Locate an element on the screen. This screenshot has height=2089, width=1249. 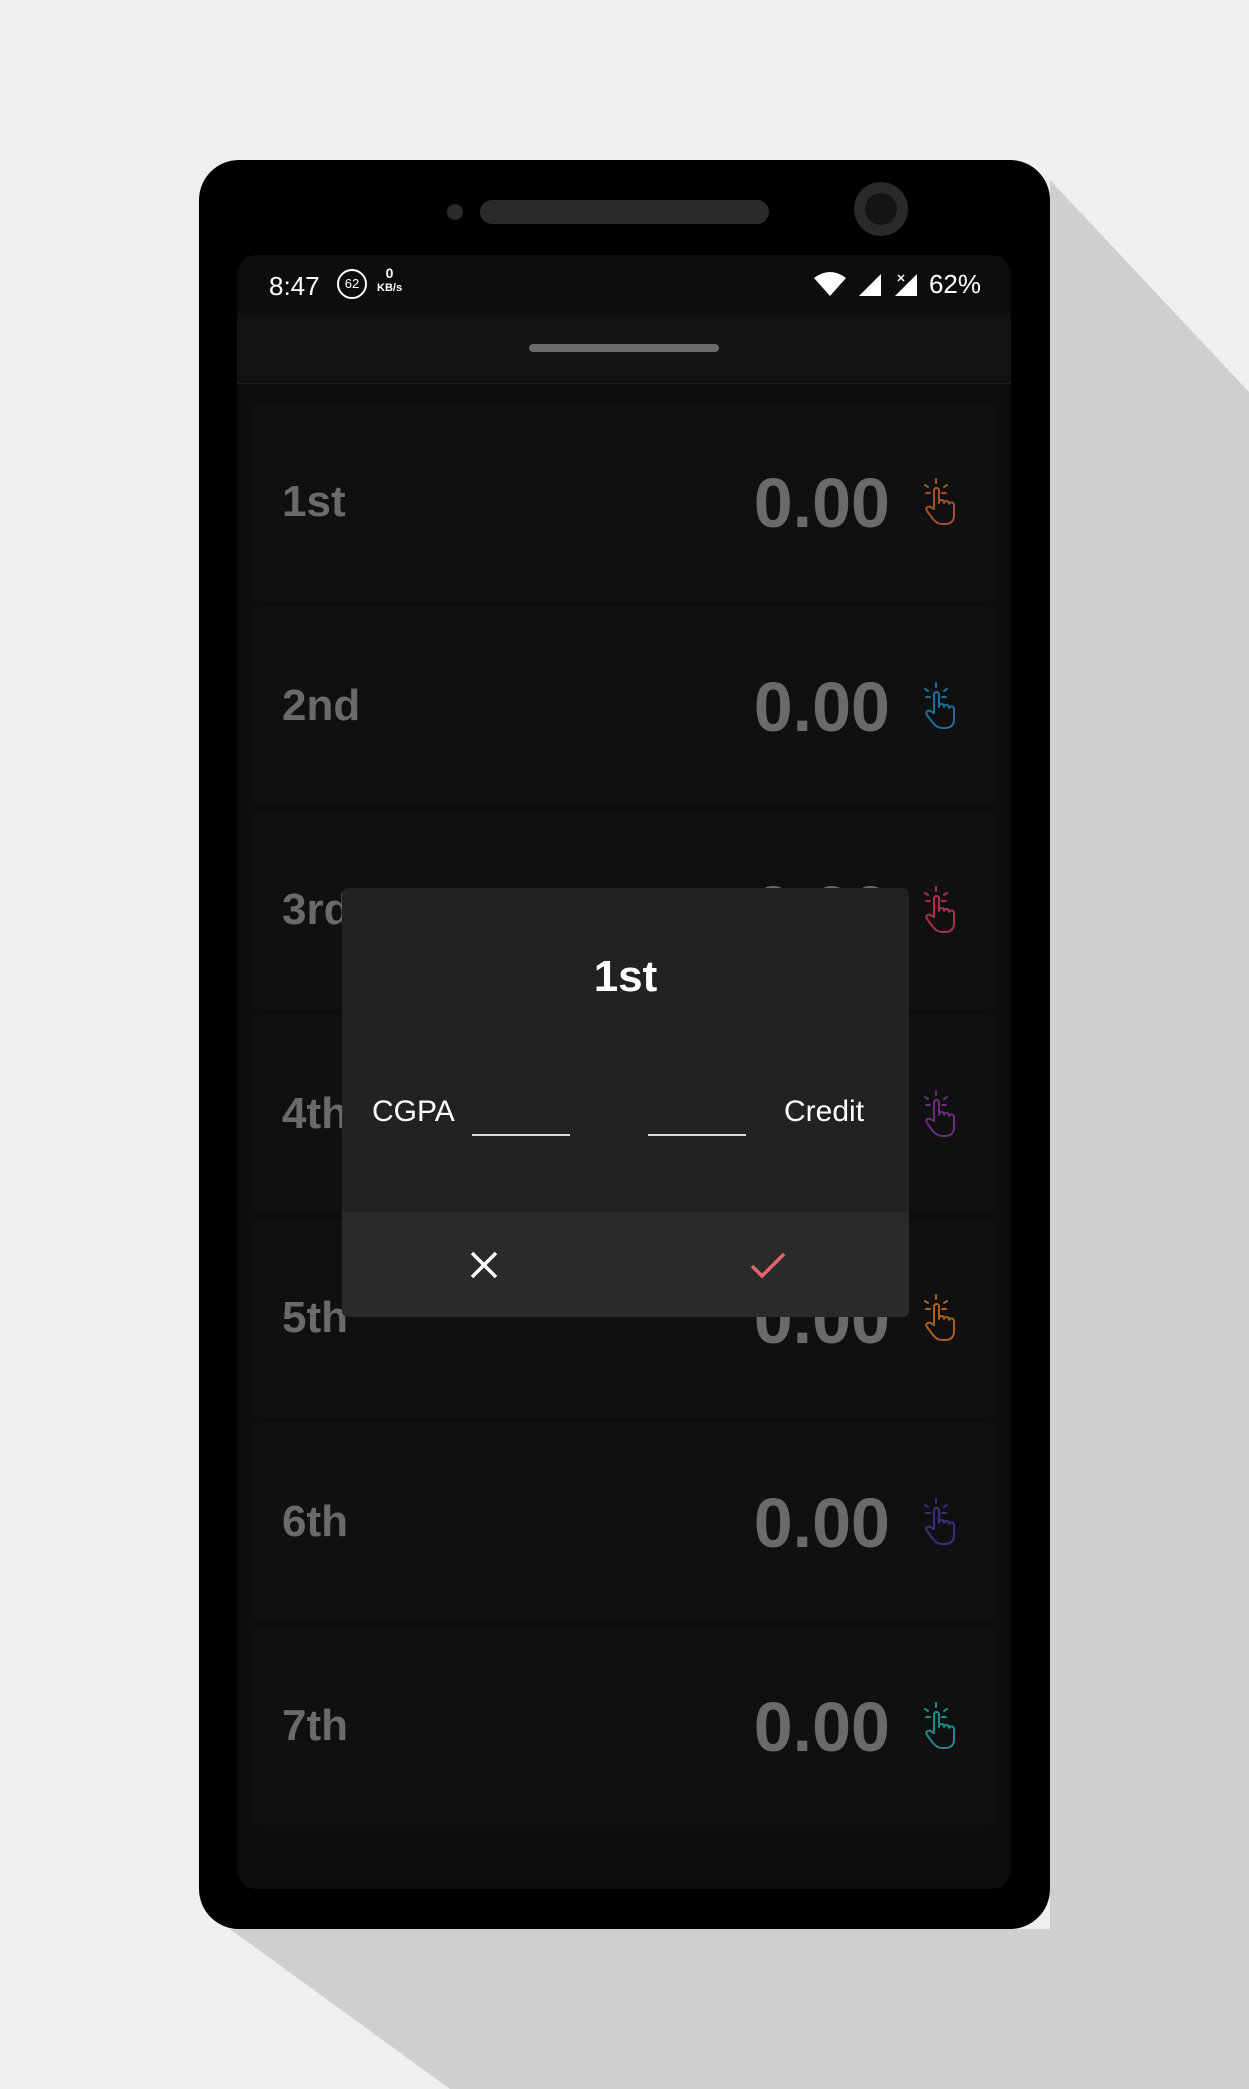
semester-label: 5th is located at coordinates (315, 1317).